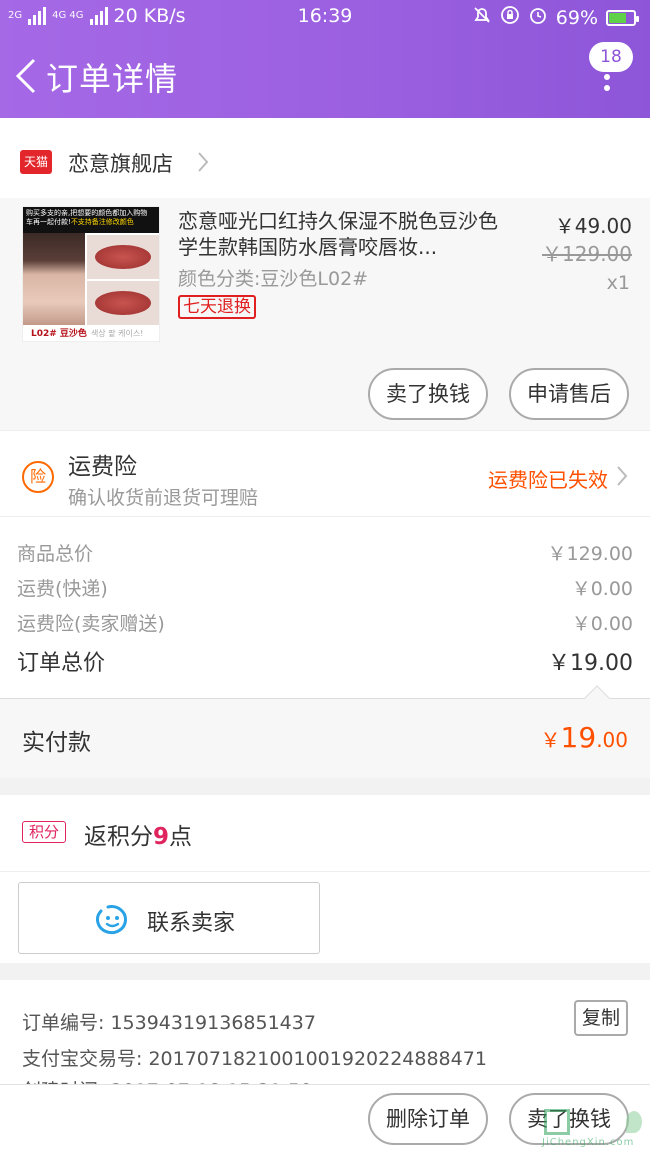  Describe the element at coordinates (617, 17) in the screenshot. I see `battery-fill` at that location.